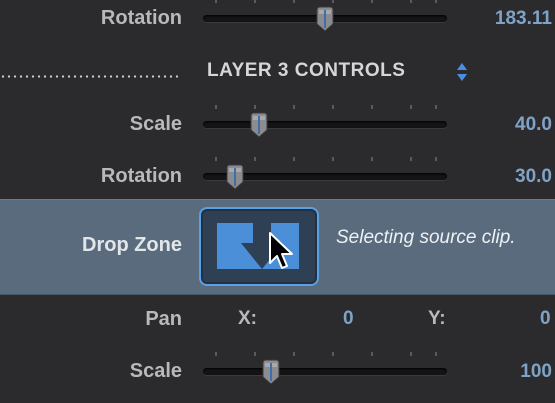 The width and height of the screenshot is (555, 403). Describe the element at coordinates (523, 19) in the screenshot. I see `rotation-value: 183.11` at that location.